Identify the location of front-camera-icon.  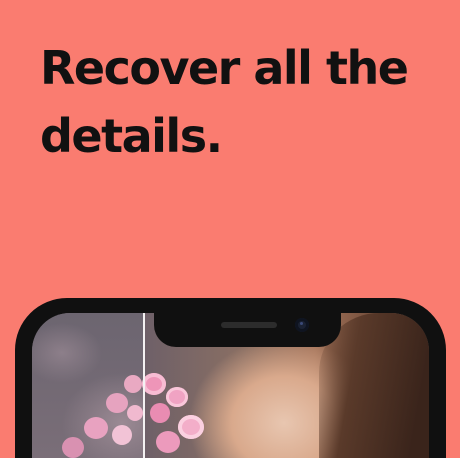
(302, 325).